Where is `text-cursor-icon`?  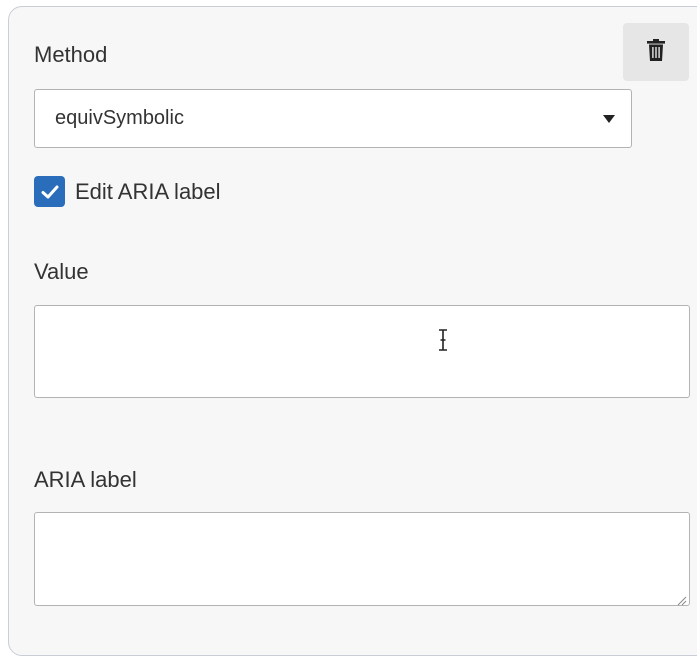 text-cursor-icon is located at coordinates (443, 340).